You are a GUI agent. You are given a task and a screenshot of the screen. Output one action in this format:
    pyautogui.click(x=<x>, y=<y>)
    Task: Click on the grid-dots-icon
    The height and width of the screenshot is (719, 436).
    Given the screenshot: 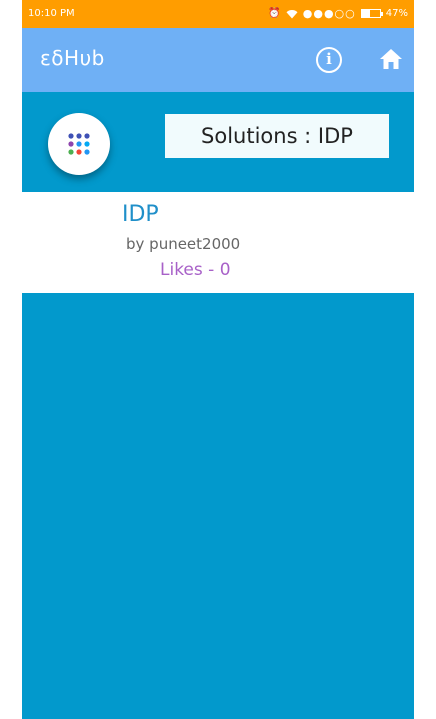 What is the action you would take?
    pyautogui.click(x=79, y=144)
    